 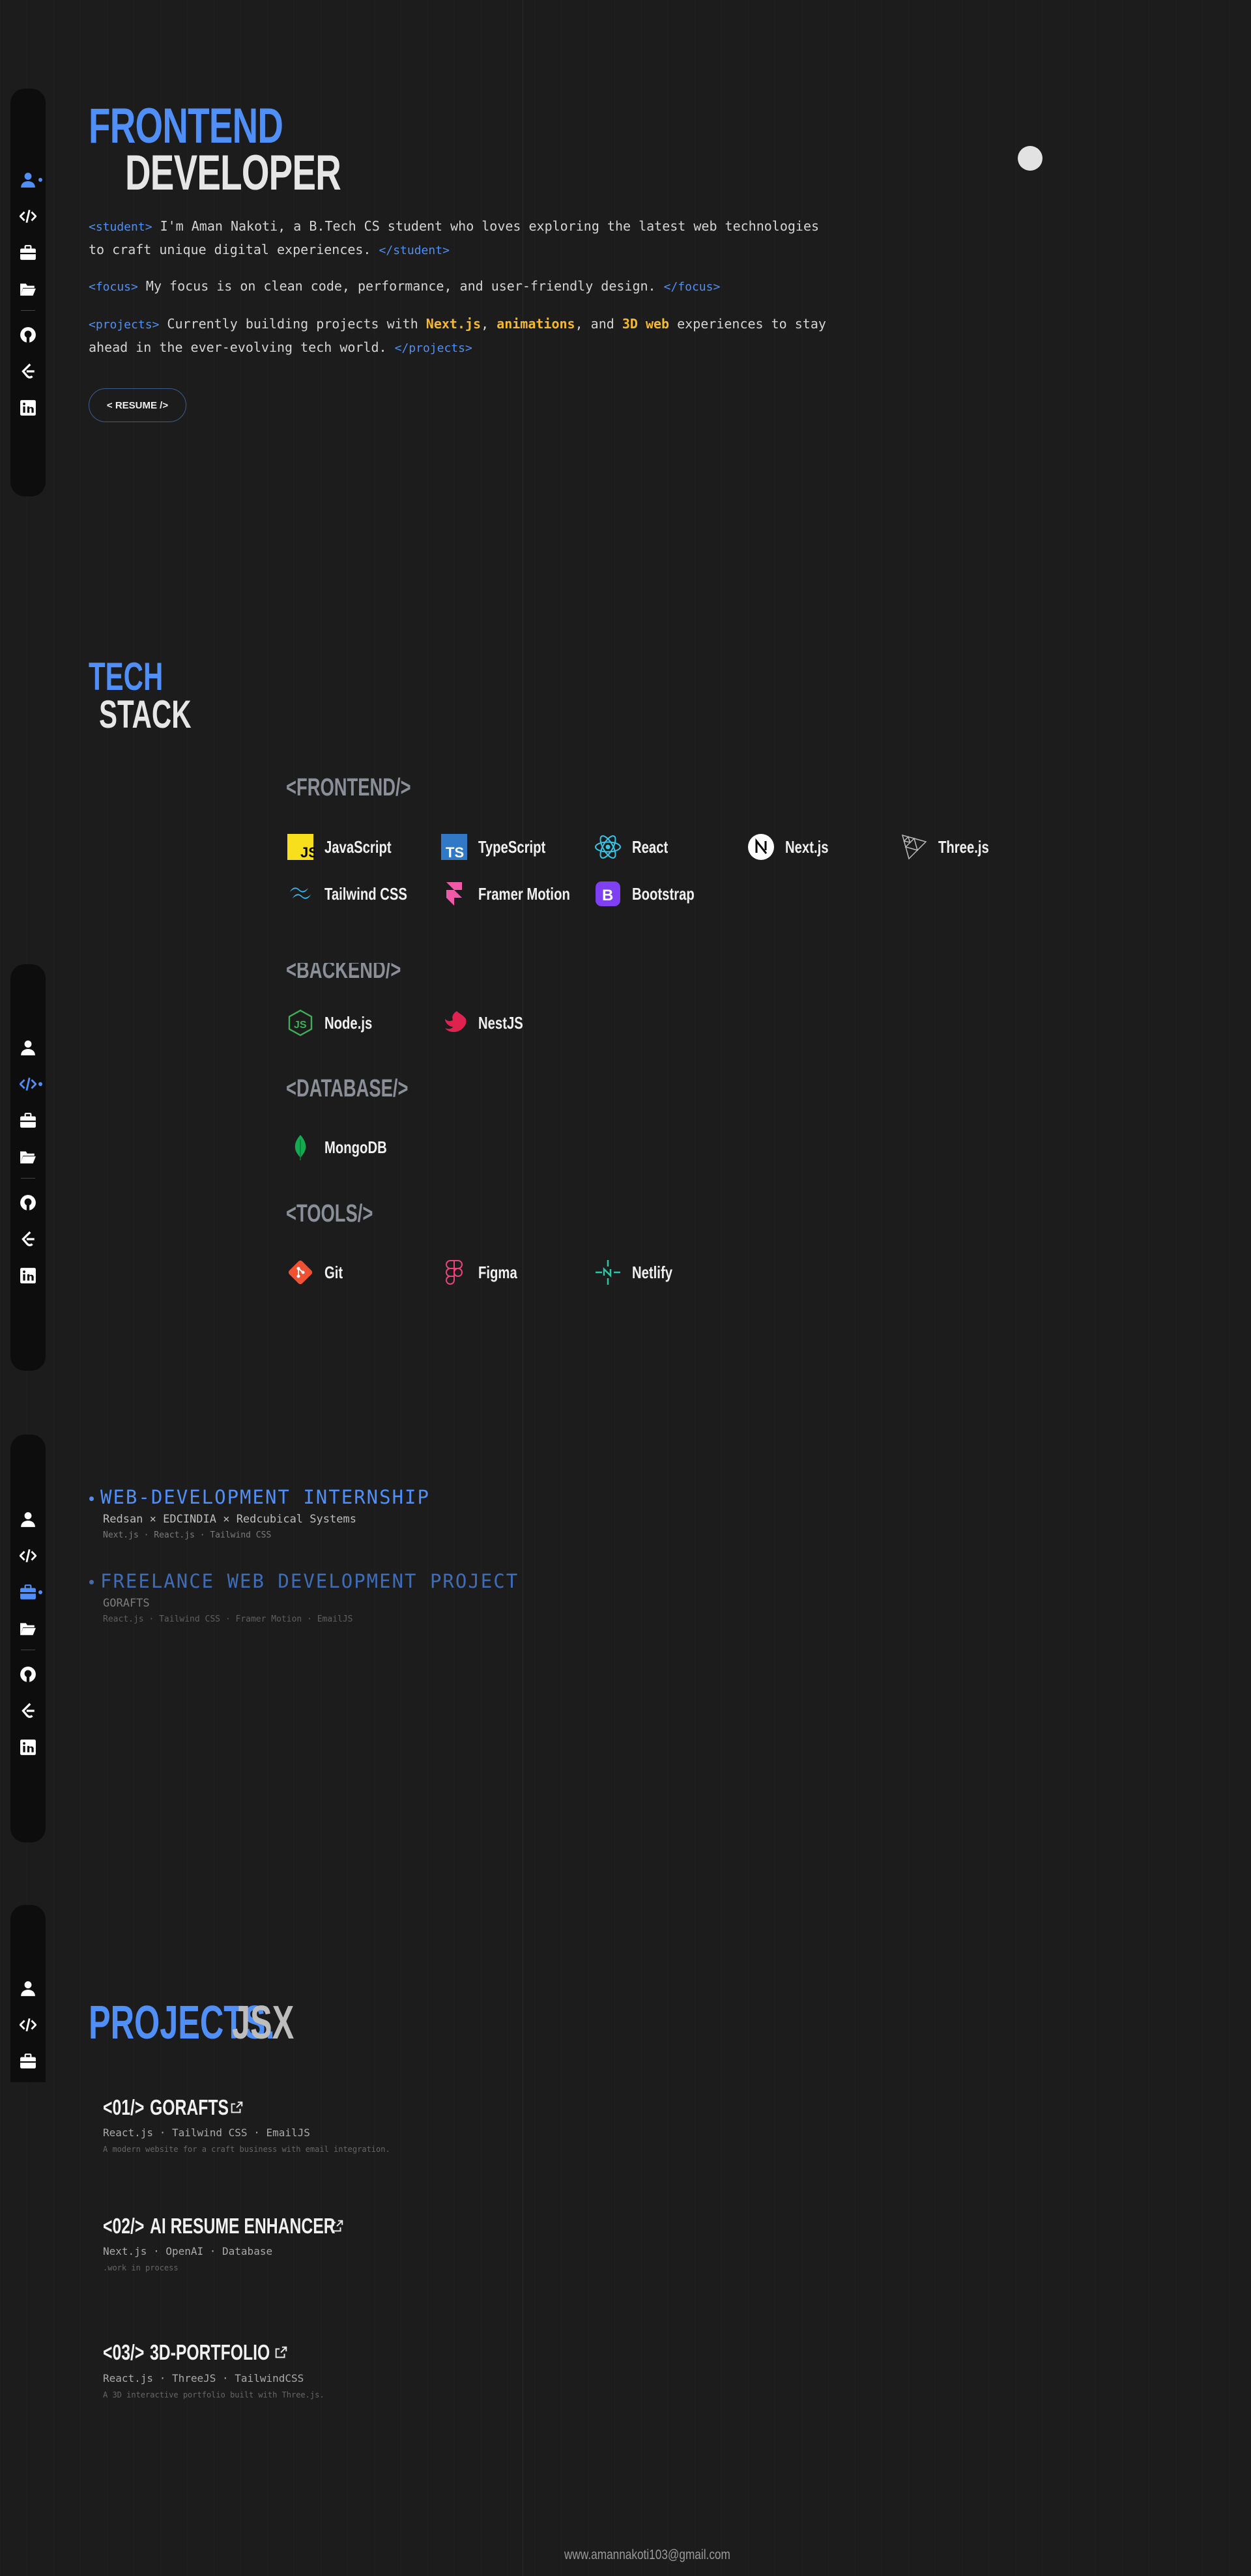 What do you see at coordinates (1030, 158) in the screenshot?
I see `theme-toggle-button` at bounding box center [1030, 158].